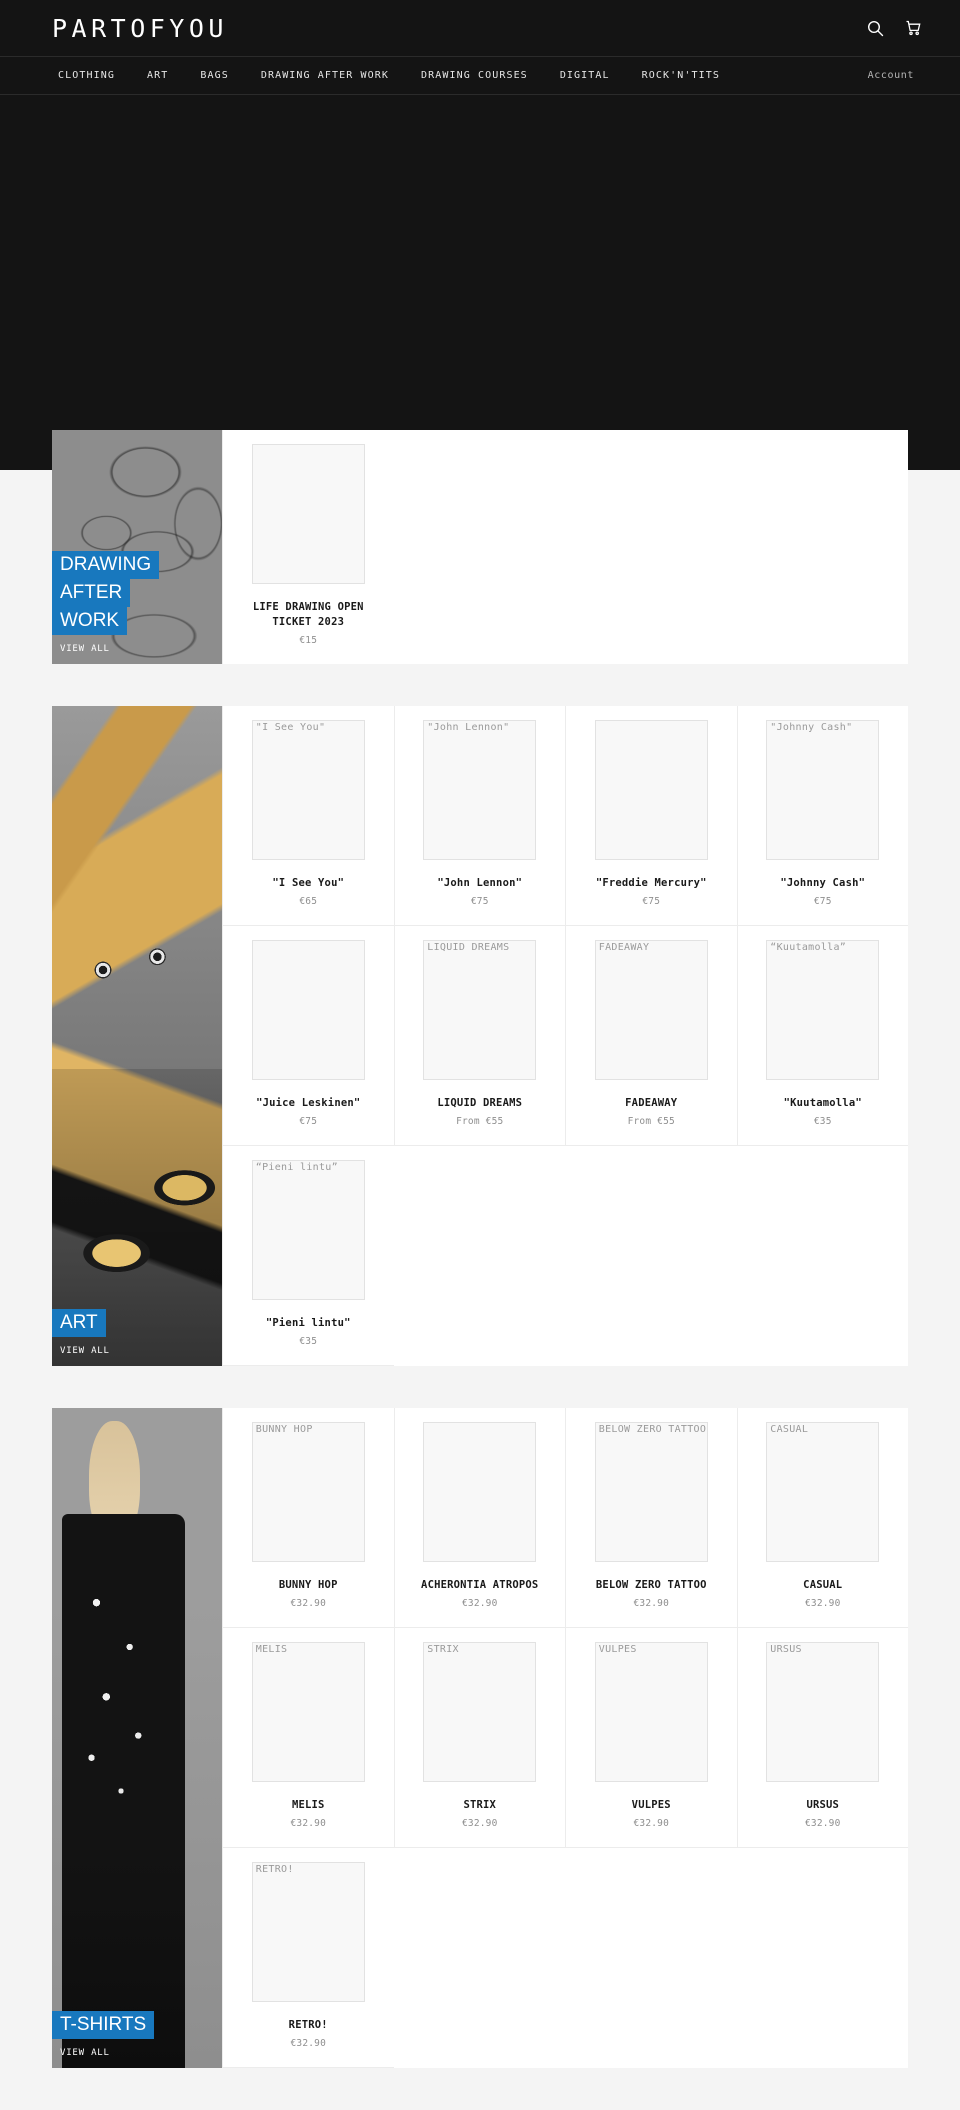  What do you see at coordinates (86, 75) in the screenshot?
I see `nav-item-clothing: CLOTHING` at bounding box center [86, 75].